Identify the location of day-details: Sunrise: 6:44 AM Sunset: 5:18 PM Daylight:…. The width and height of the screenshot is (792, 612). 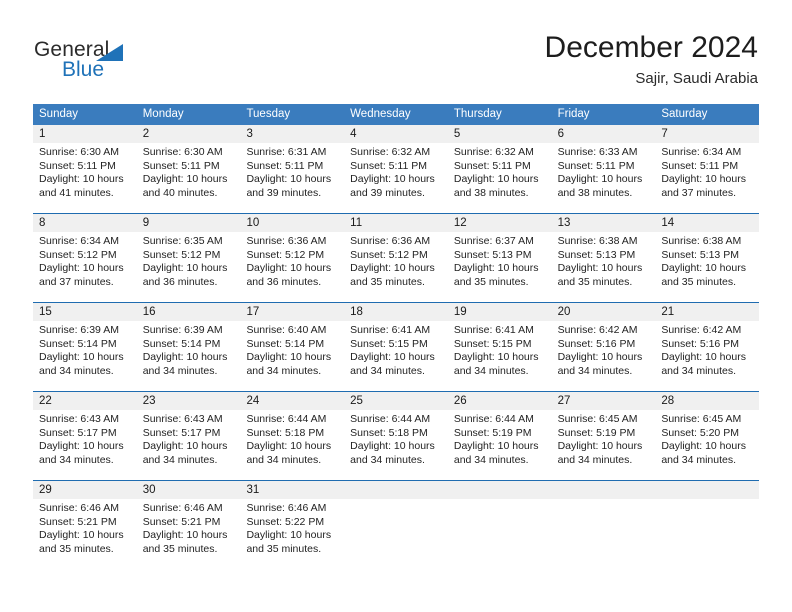
(396, 445).